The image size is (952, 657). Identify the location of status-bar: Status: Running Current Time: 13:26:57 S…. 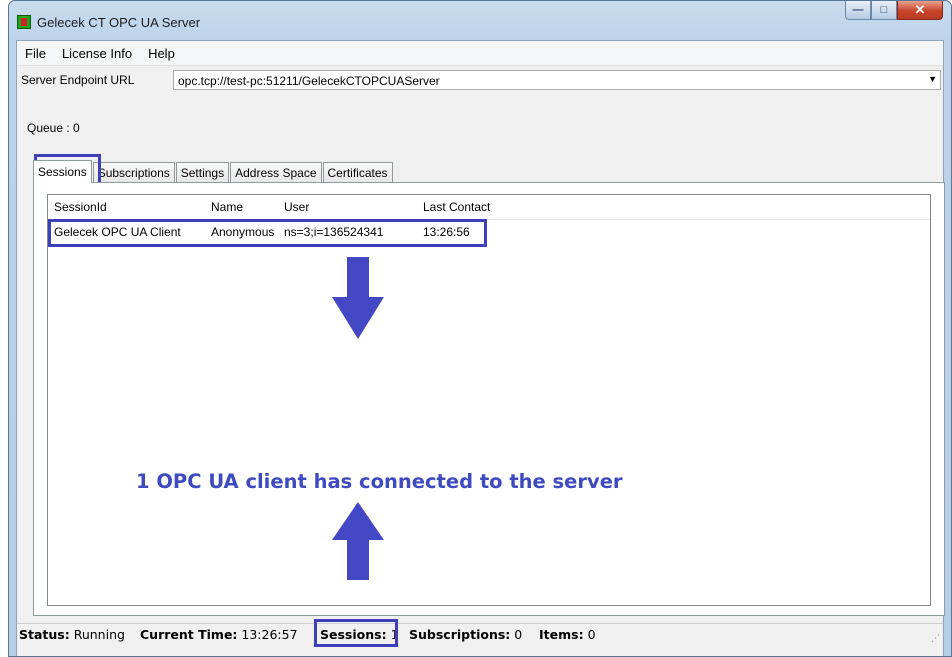
(480, 634).